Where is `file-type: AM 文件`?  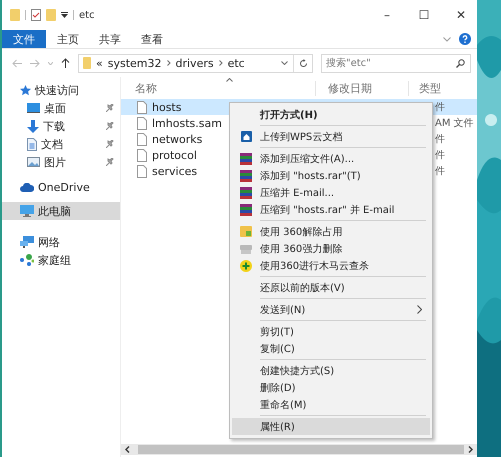 file-type: AM 文件 is located at coordinates (455, 123).